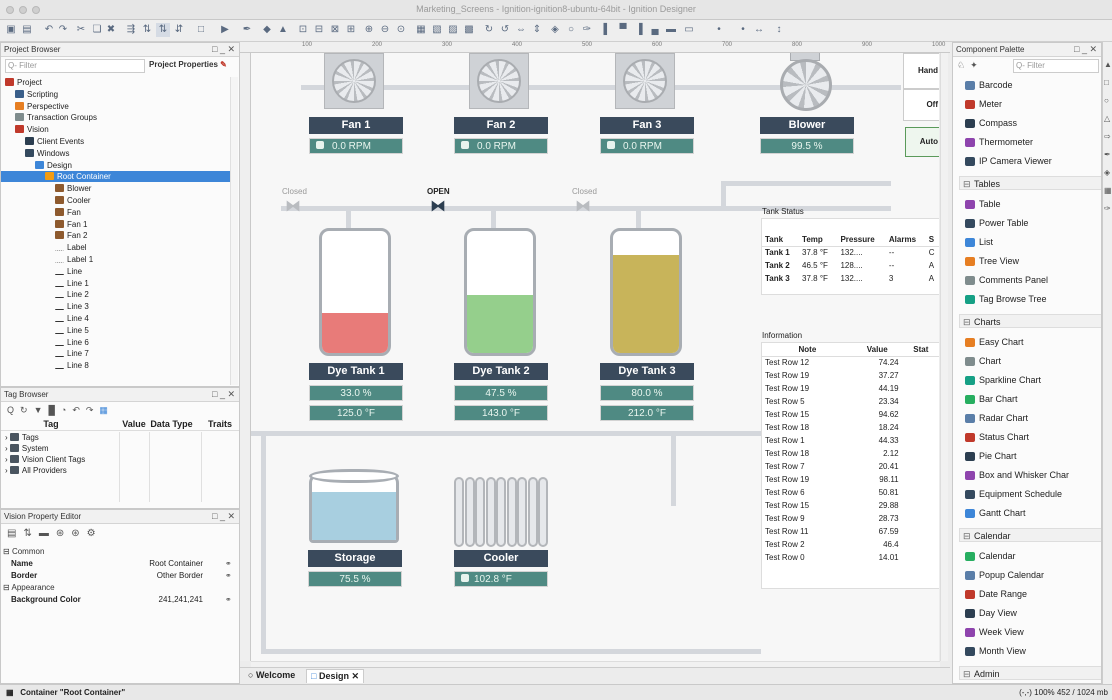  What do you see at coordinates (555, 30) in the screenshot?
I see `fill-icon: ◈` at bounding box center [555, 30].